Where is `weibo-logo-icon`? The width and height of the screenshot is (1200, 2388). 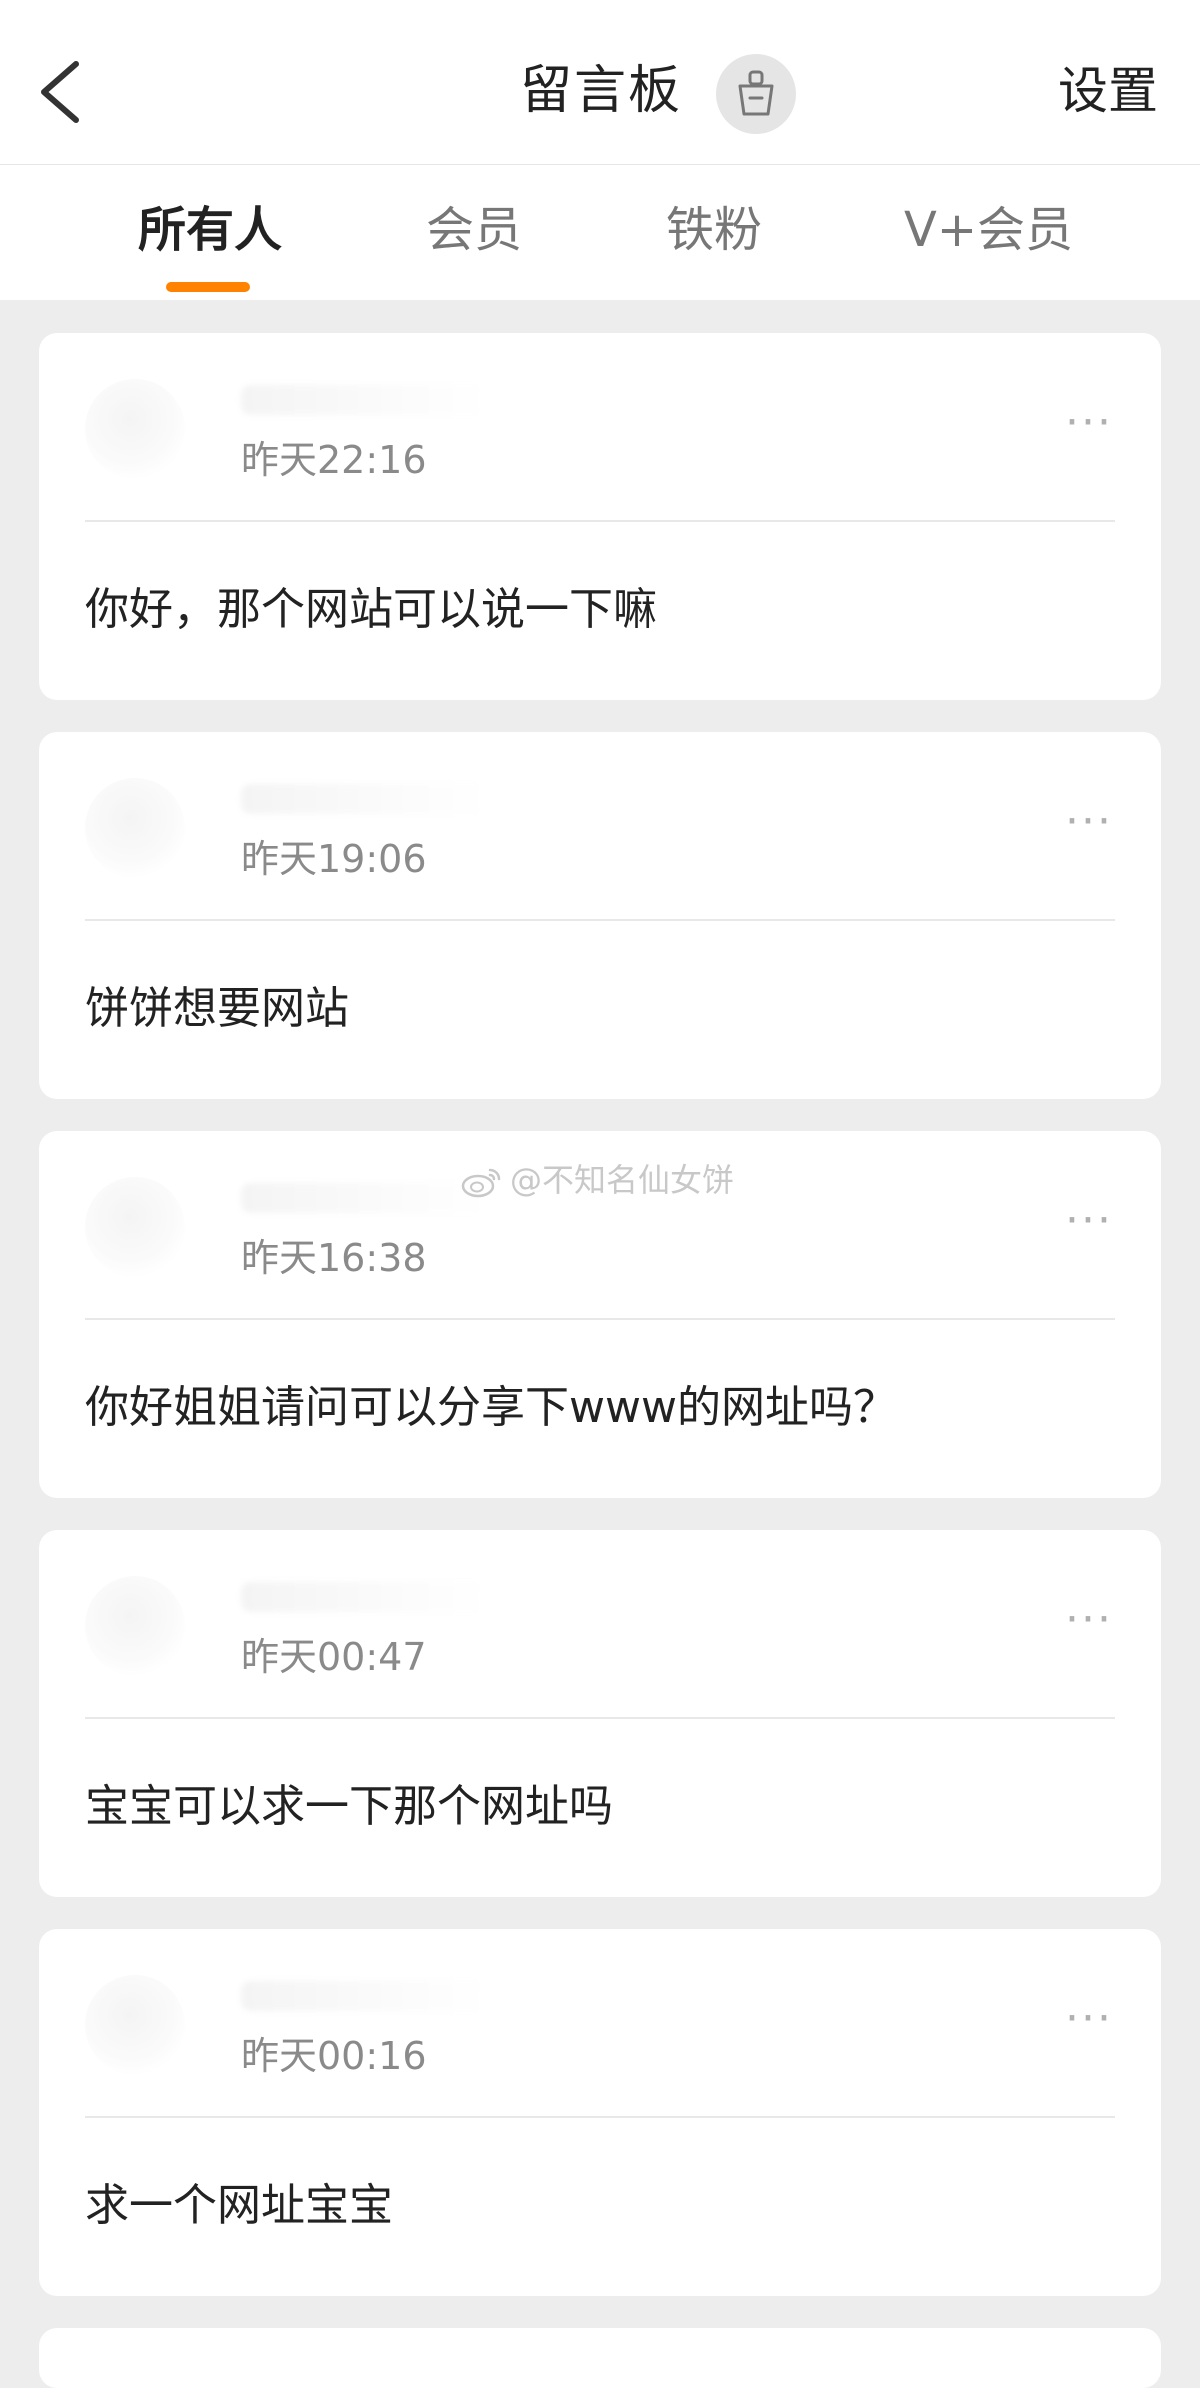 weibo-logo-icon is located at coordinates (481, 1183).